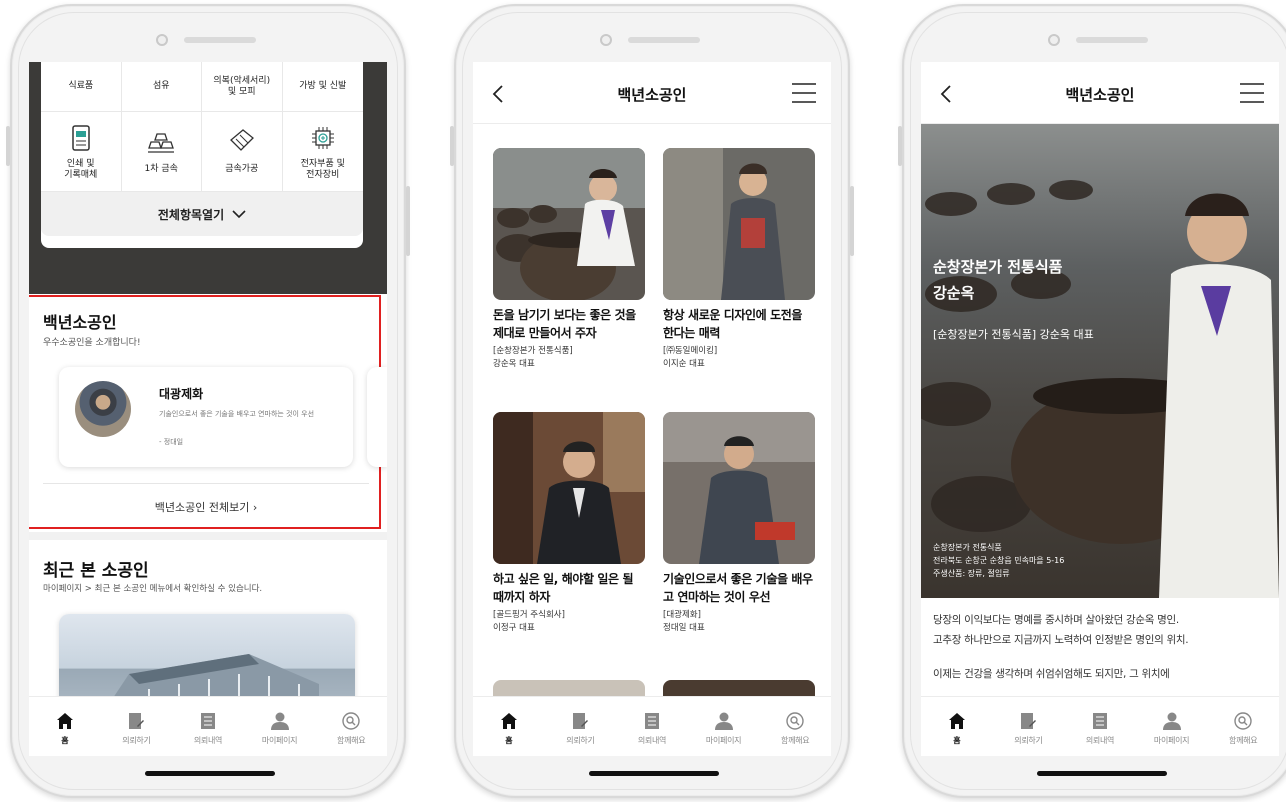 The image size is (1286, 802). I want to click on category-metal: 1차 금속, so click(161, 152).